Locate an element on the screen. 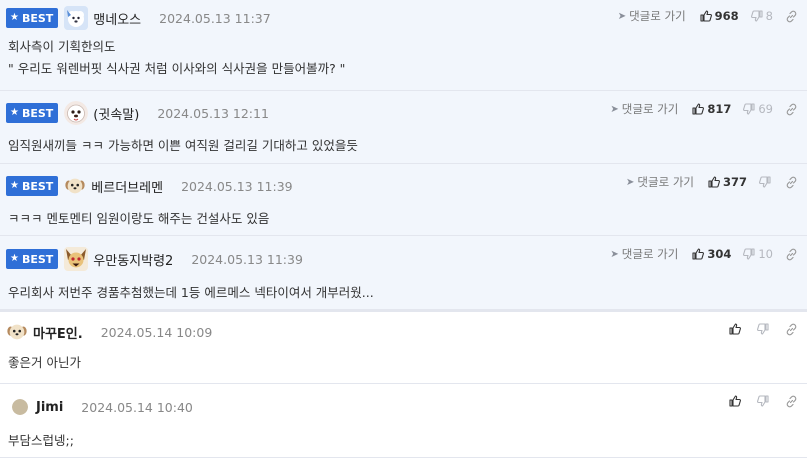  like-button: 304 is located at coordinates (711, 254).